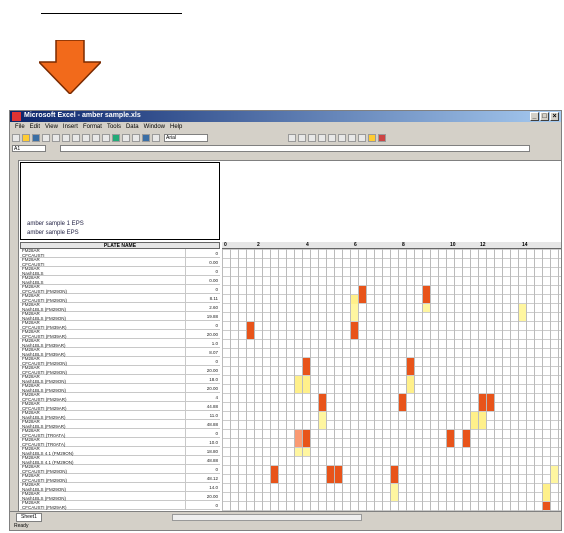 The image size is (564, 533). What do you see at coordinates (534, 116) in the screenshot?
I see `minimize-button: _` at bounding box center [534, 116].